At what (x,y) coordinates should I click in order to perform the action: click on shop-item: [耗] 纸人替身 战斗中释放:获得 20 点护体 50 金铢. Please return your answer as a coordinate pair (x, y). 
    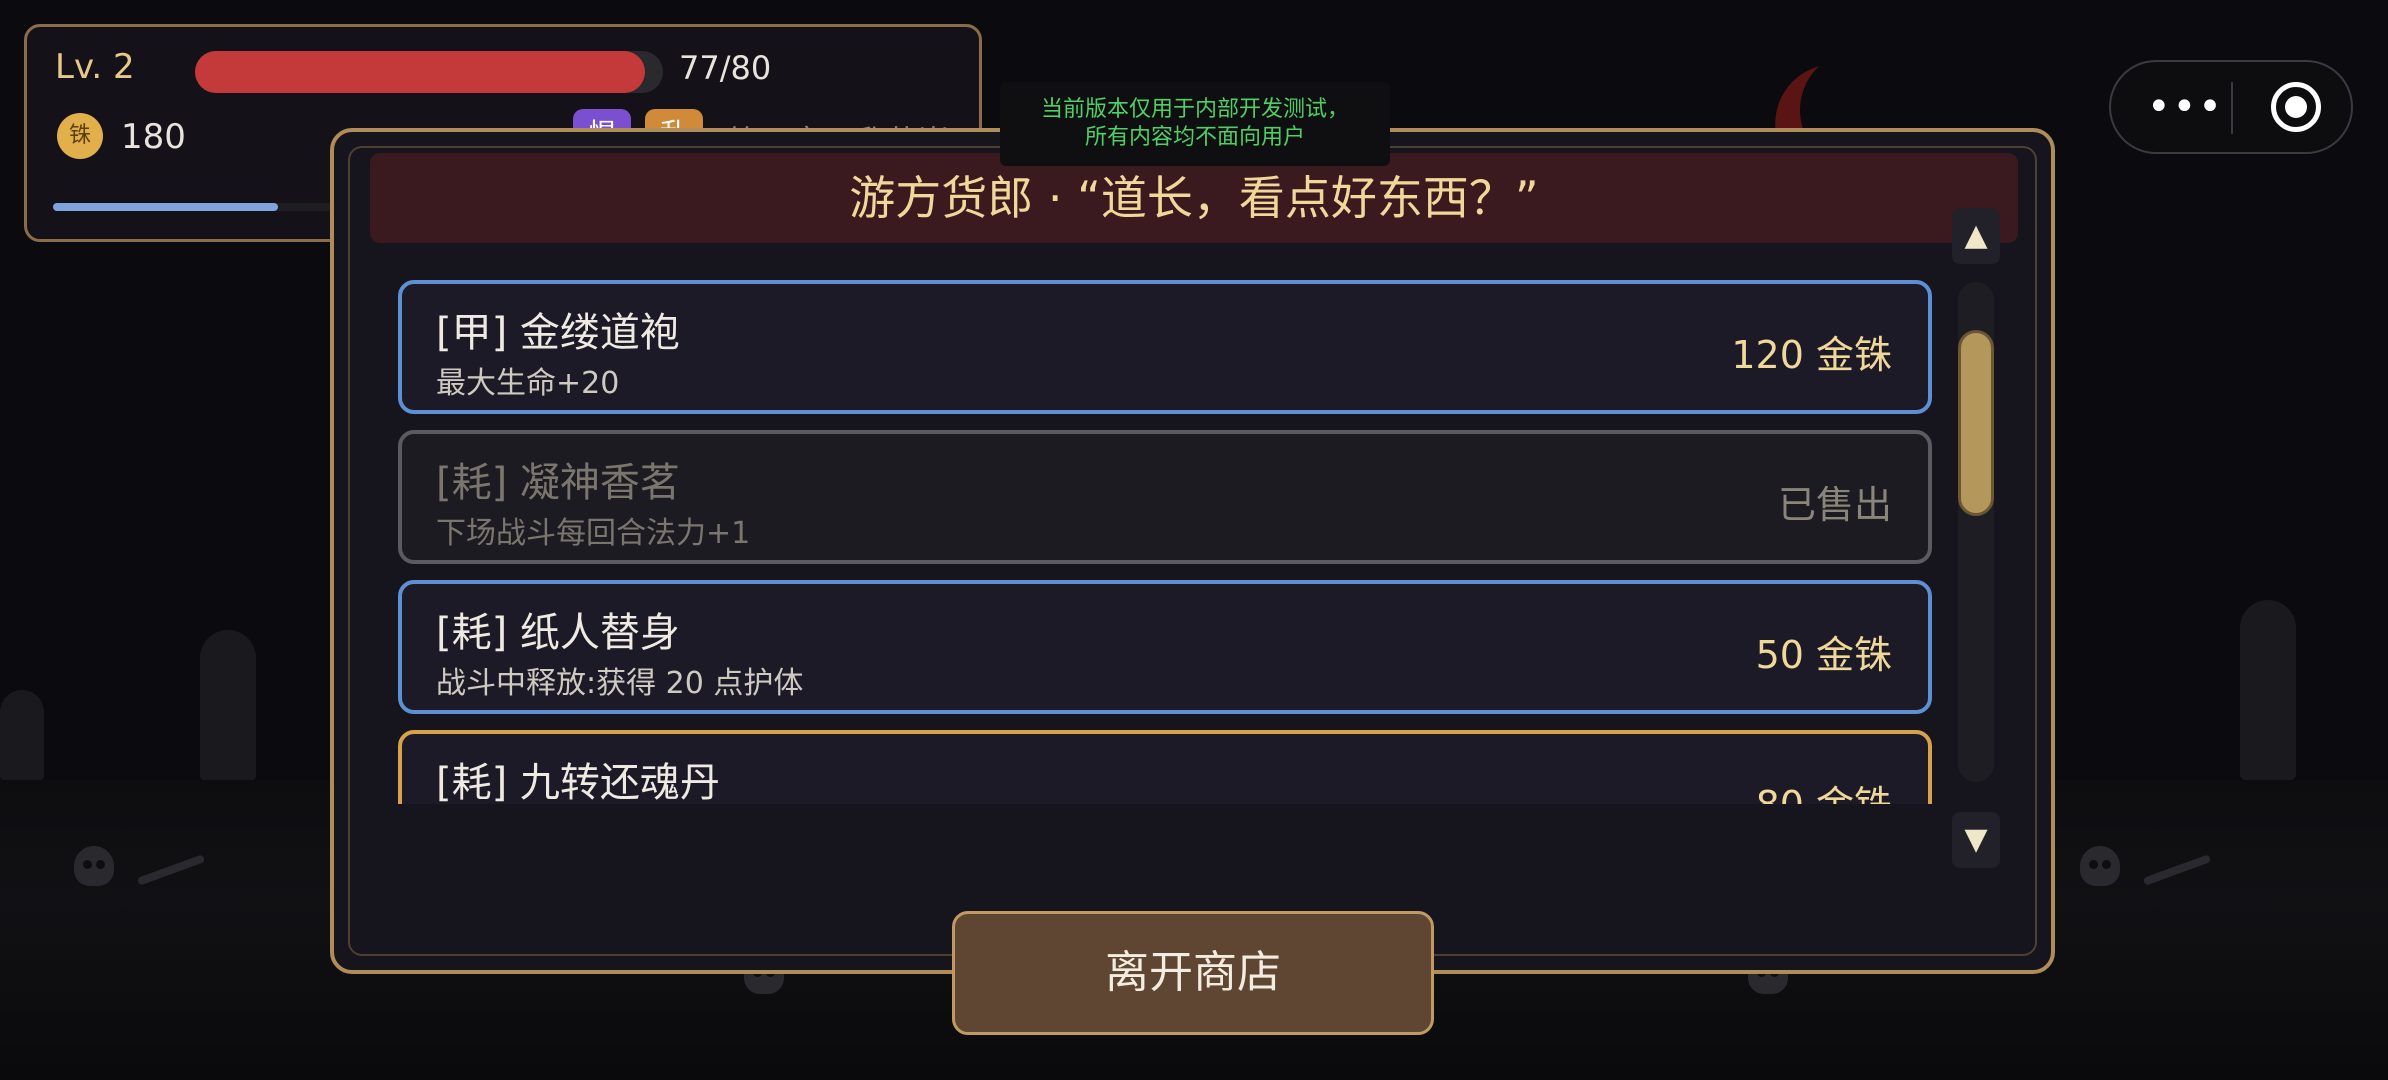
    Looking at the image, I should click on (1165, 647).